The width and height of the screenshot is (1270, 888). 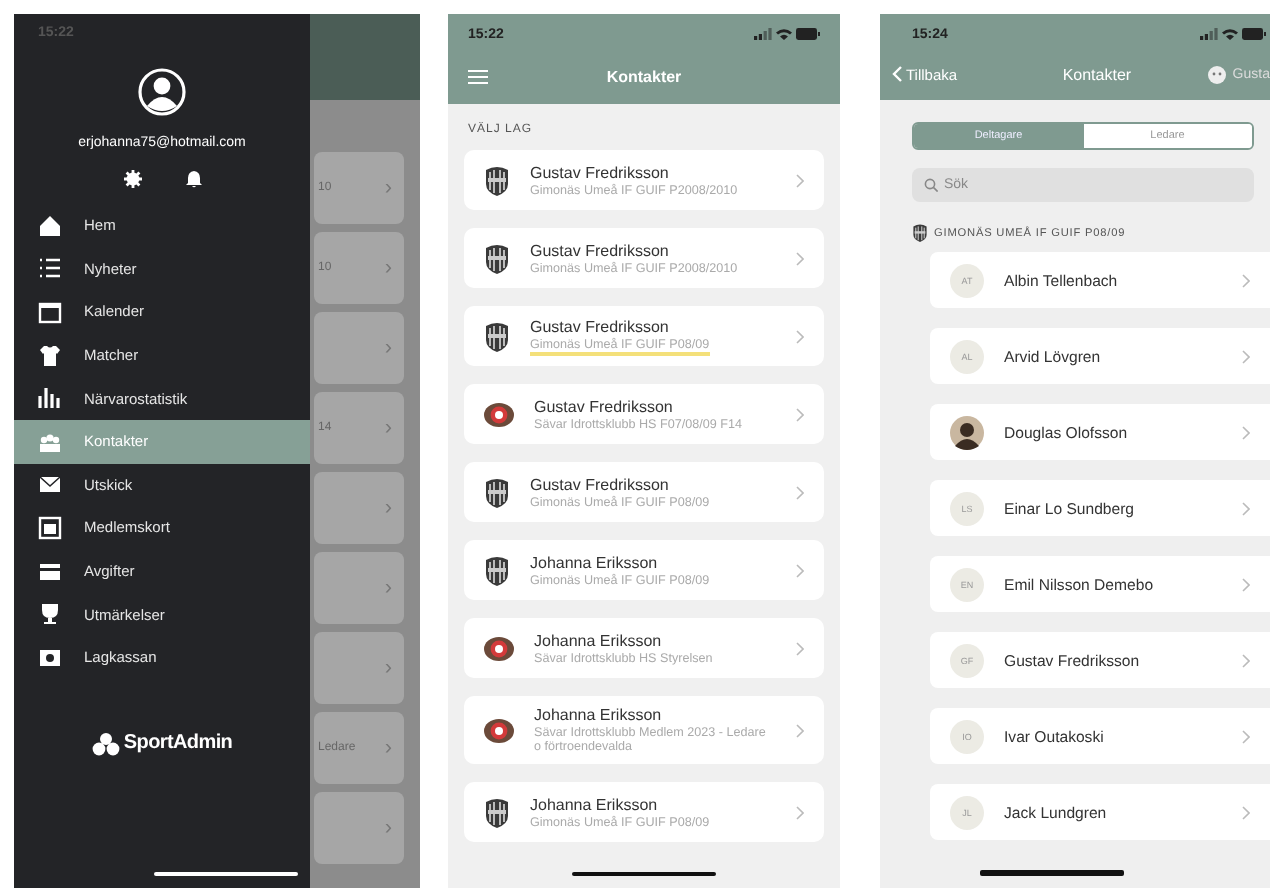 What do you see at coordinates (50, 657) in the screenshot?
I see `banknote-icon` at bounding box center [50, 657].